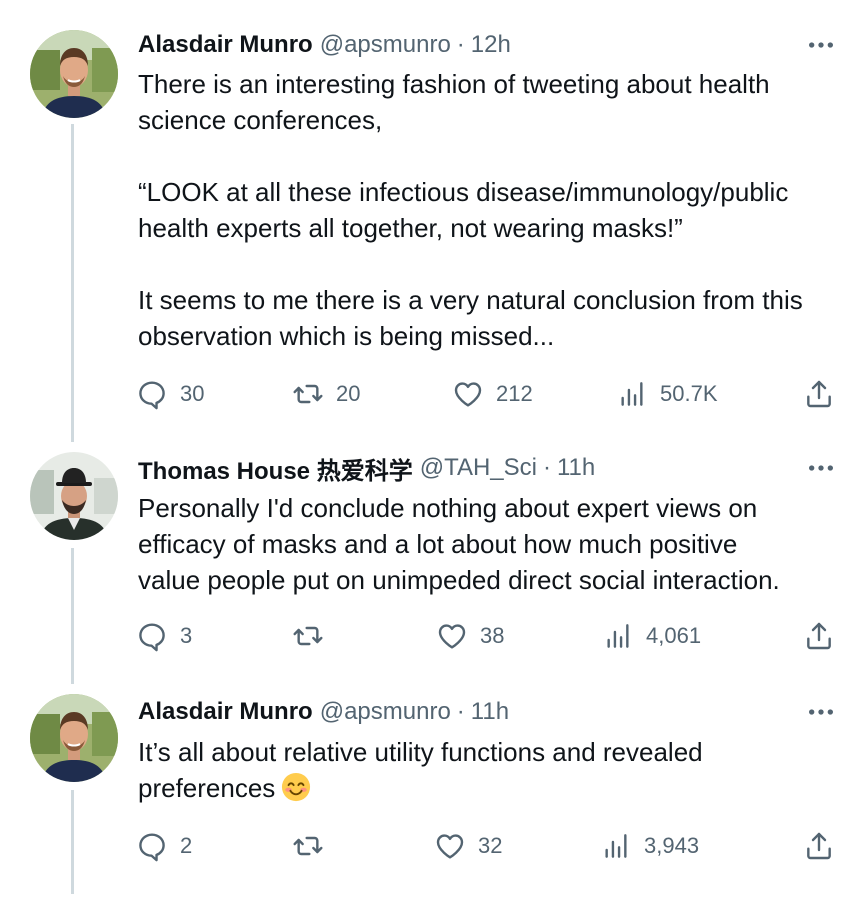  I want to click on action-bar: 2 32 3,943, so click(486, 846).